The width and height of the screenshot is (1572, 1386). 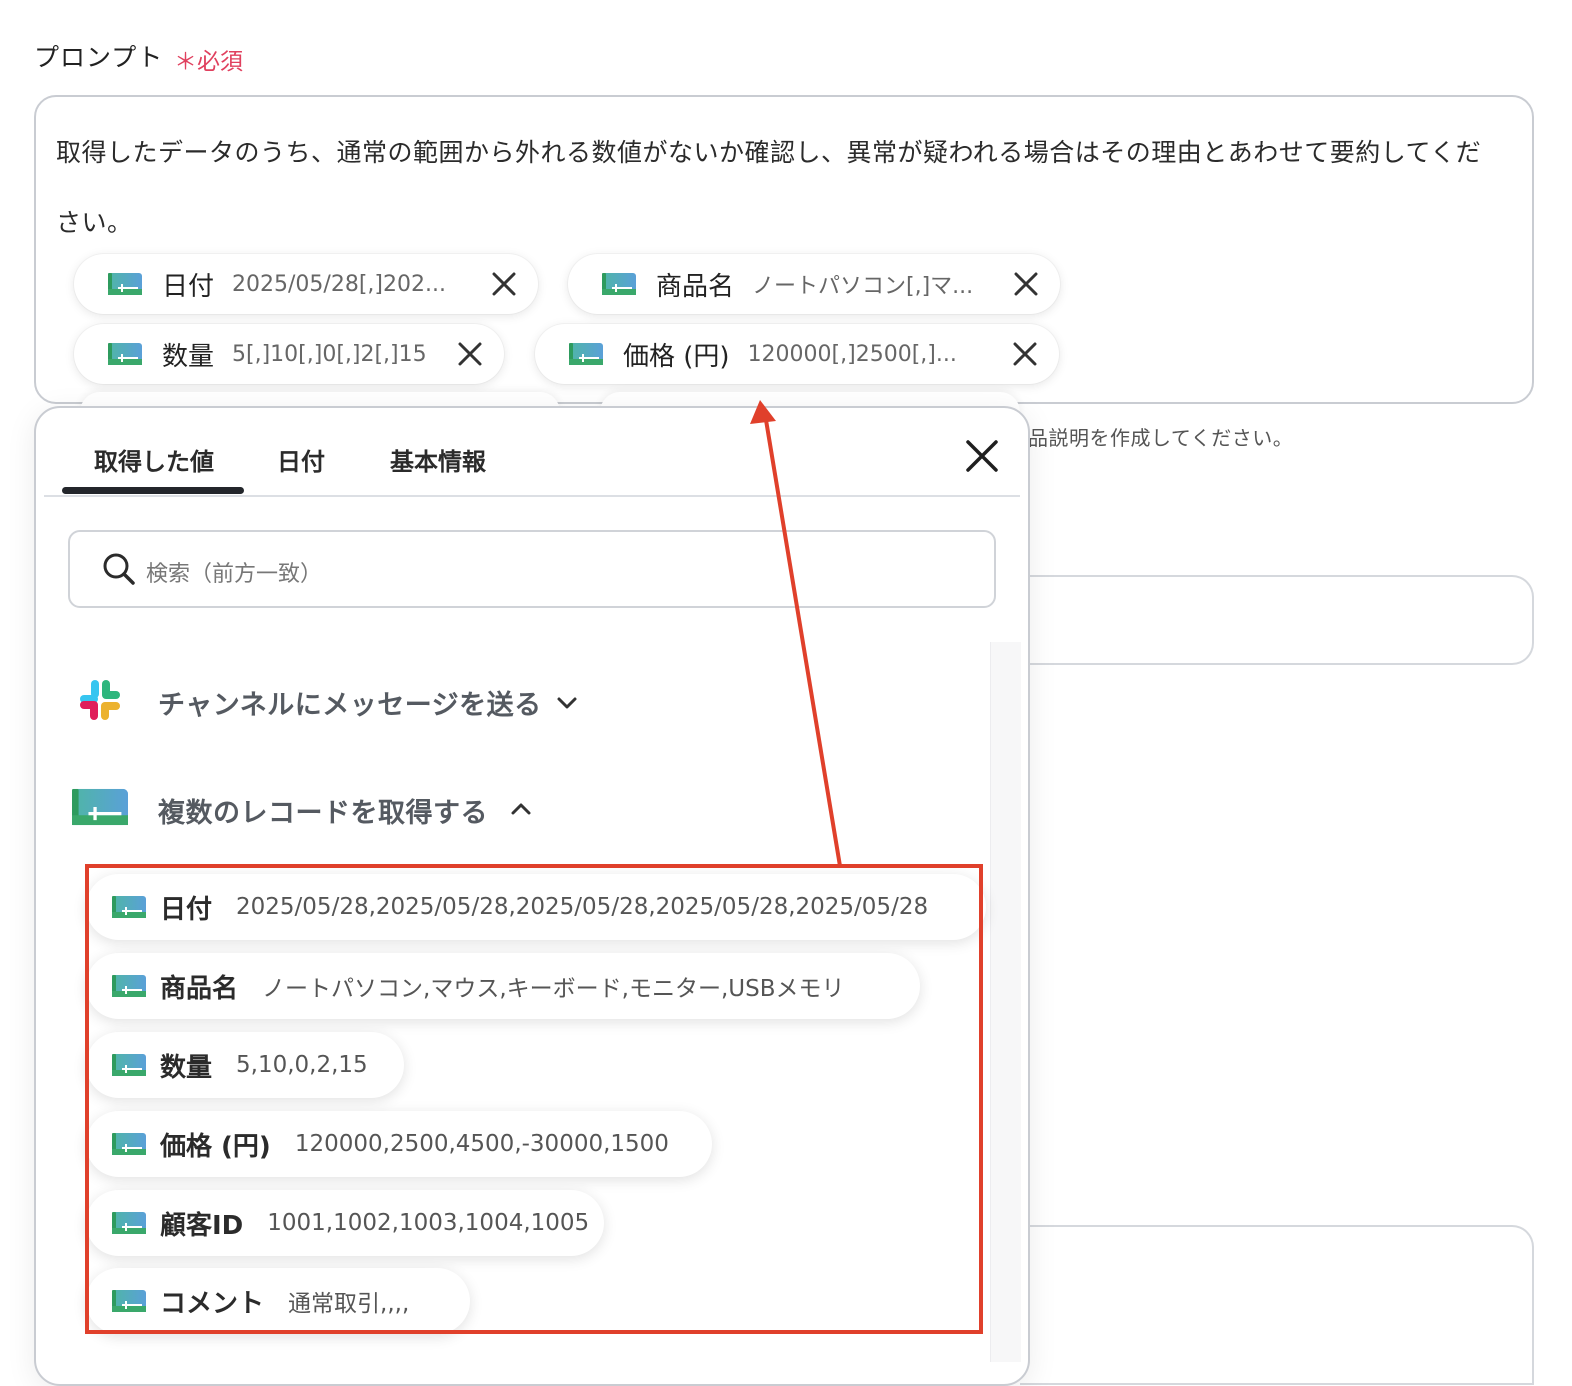 What do you see at coordinates (301, 459) in the screenshot?
I see `tab-date: 日付` at bounding box center [301, 459].